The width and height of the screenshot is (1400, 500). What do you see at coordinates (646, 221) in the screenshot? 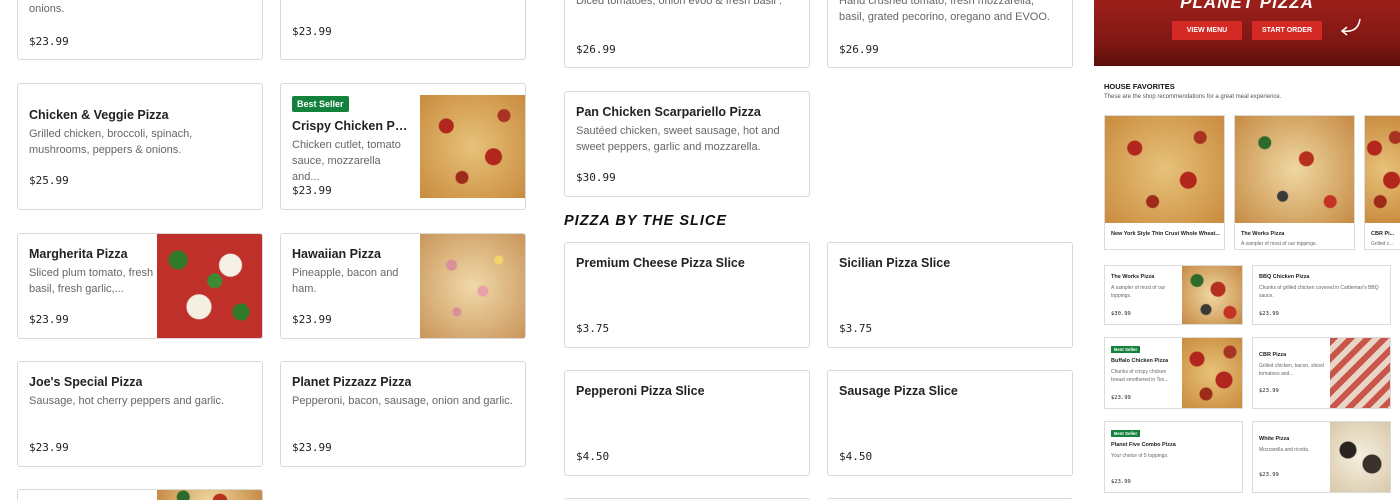
I see `section-title: PIZZA BY THE SLICE` at bounding box center [646, 221].